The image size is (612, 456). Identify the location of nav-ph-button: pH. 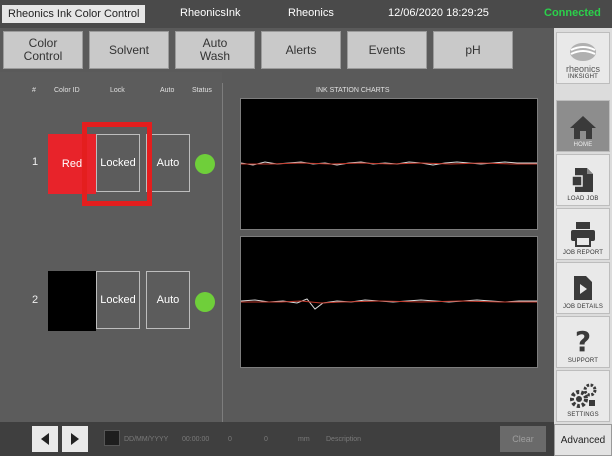
(473, 50).